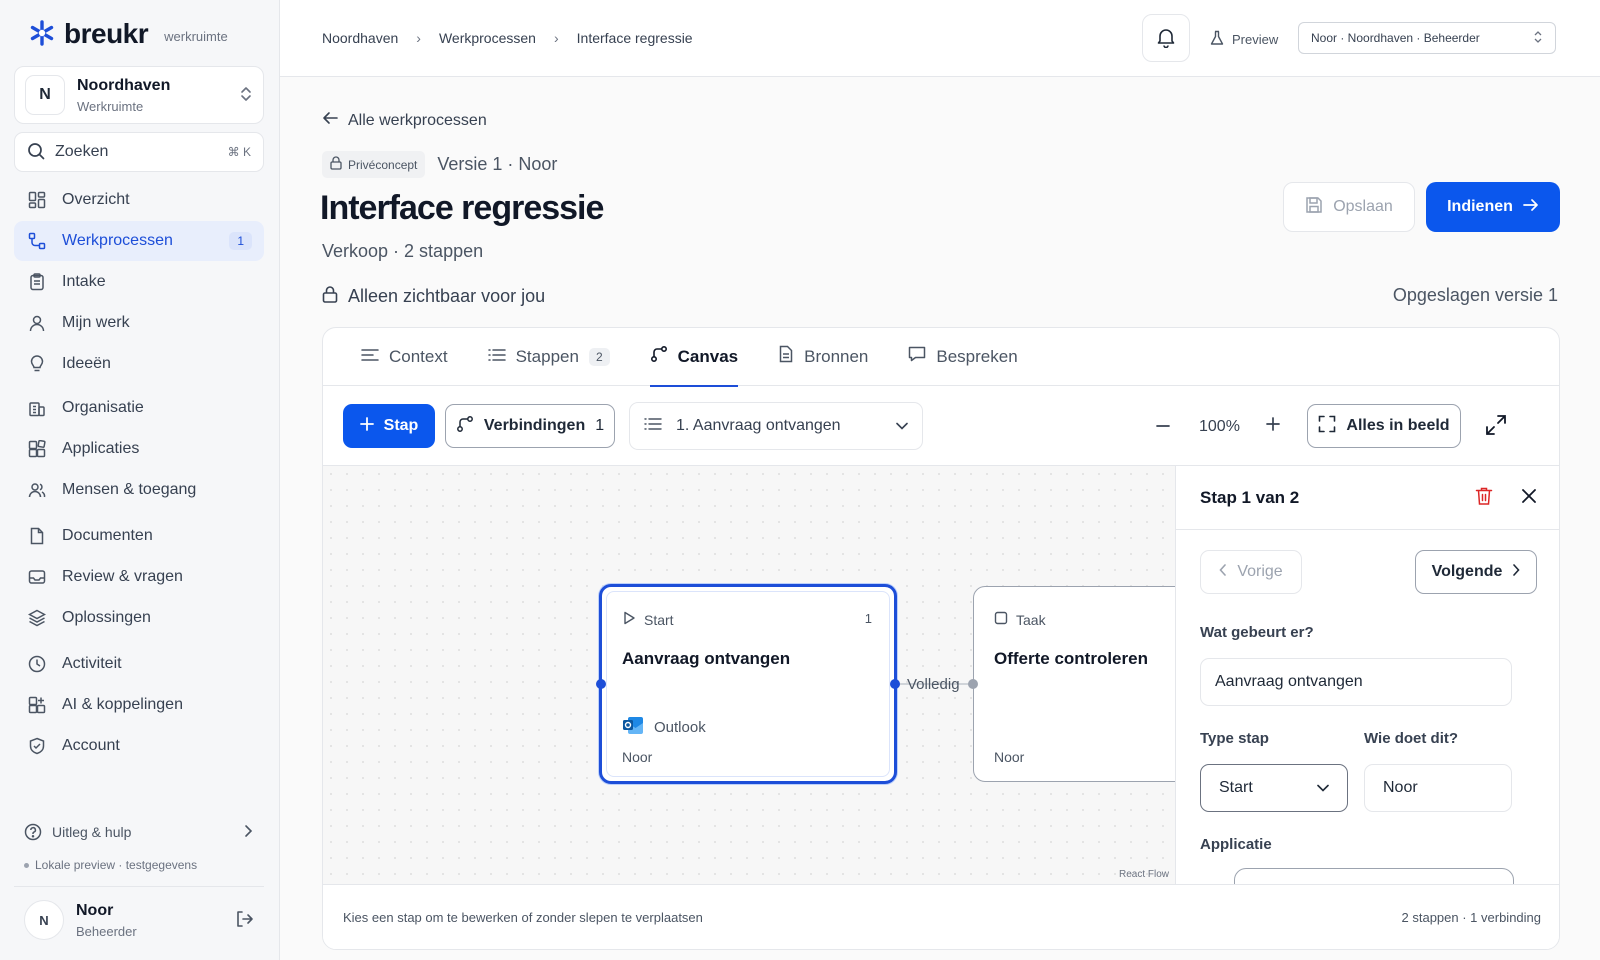 Image resolution: width=1600 pixels, height=960 pixels. What do you see at coordinates (36, 152) in the screenshot?
I see `search-icon` at bounding box center [36, 152].